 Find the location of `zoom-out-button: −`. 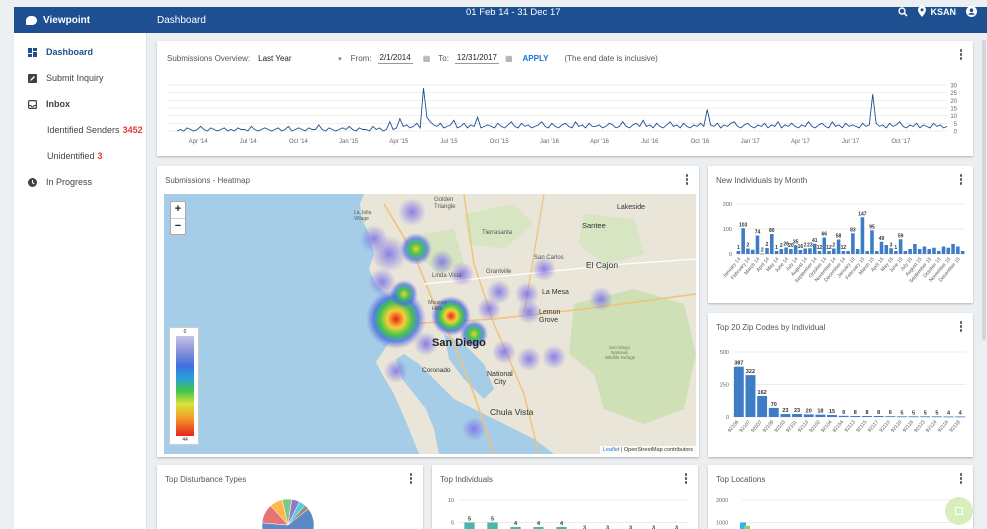

zoom-out-button: − is located at coordinates (178, 226).